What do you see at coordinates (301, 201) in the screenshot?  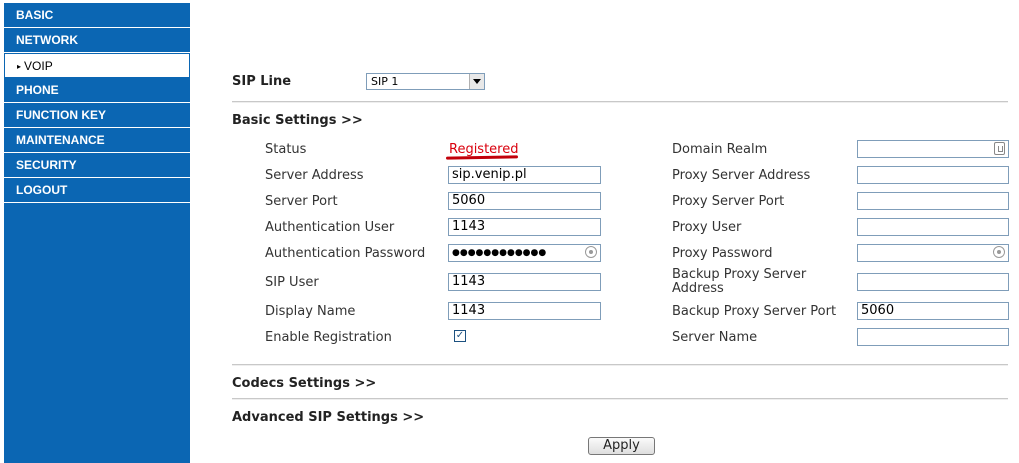 I see `server-port-label: Server Port` at bounding box center [301, 201].